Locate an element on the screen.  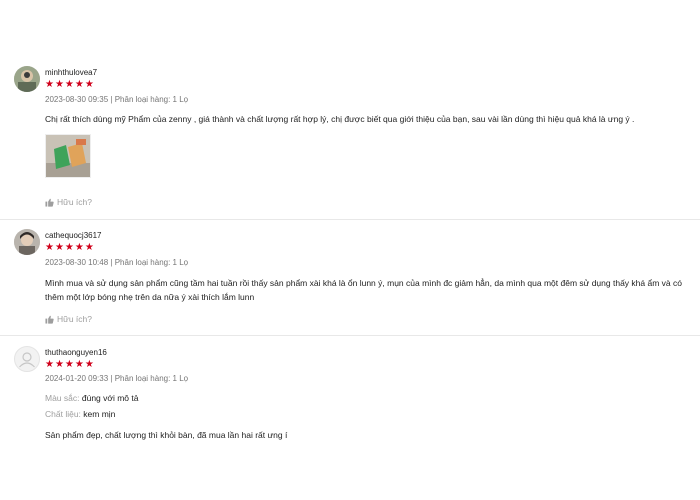
review-photo is located at coordinates (68, 156).